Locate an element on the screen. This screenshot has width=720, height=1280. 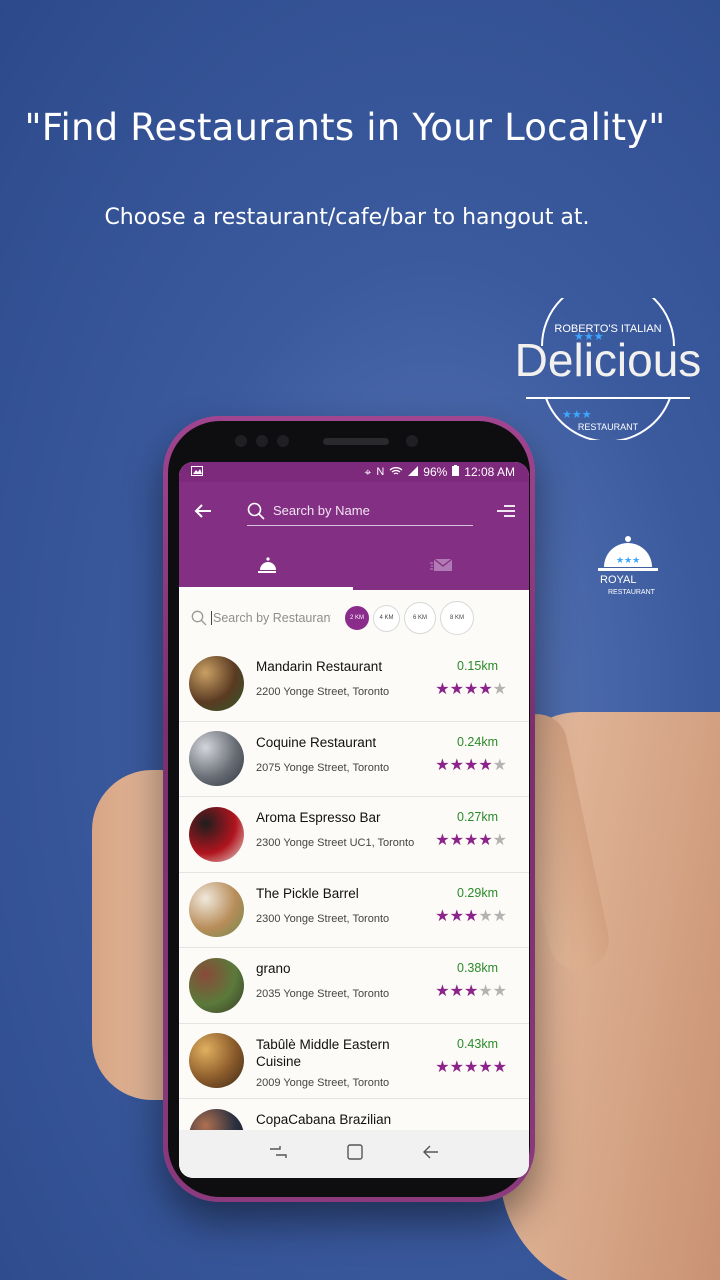
status-bar: ⌖ N 96% 12:08 AM is located at coordinates (354, 472).